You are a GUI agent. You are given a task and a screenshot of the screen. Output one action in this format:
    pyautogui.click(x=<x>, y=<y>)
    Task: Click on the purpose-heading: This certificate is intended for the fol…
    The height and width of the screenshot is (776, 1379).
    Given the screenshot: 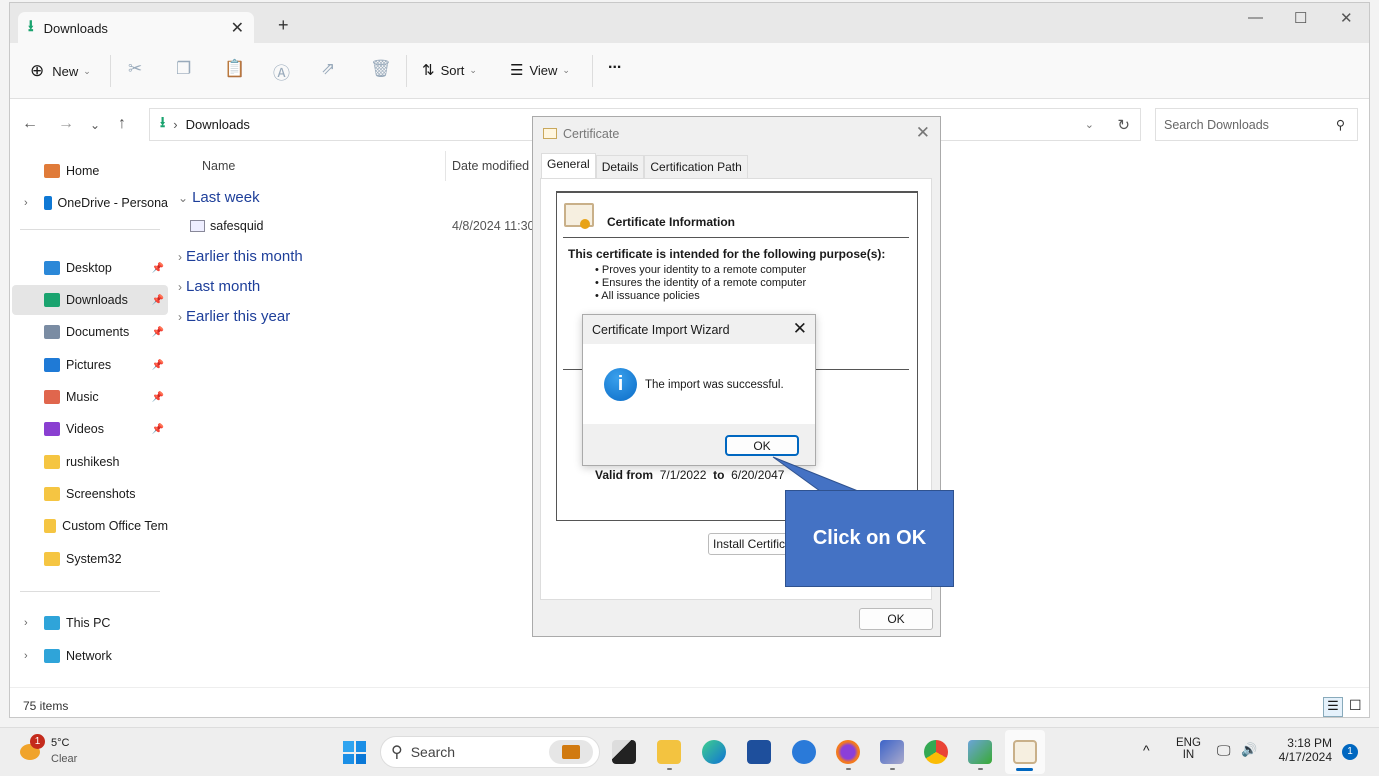 What is the action you would take?
    pyautogui.click(x=727, y=254)
    